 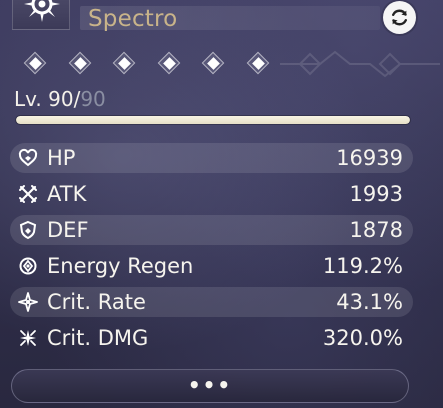 What do you see at coordinates (152, 64) in the screenshot?
I see `sequence-row` at bounding box center [152, 64].